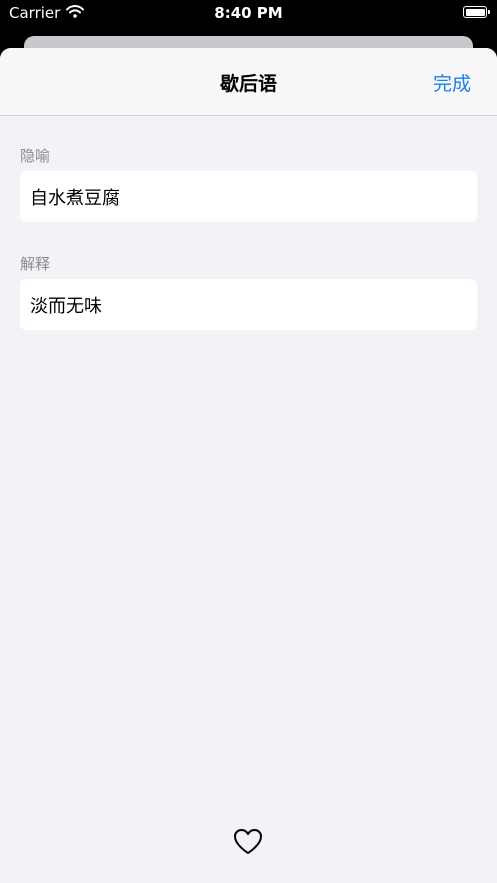 This screenshot has height=883, width=497. Describe the element at coordinates (66, 306) in the screenshot. I see `explanation-value: 淡而无味` at that location.